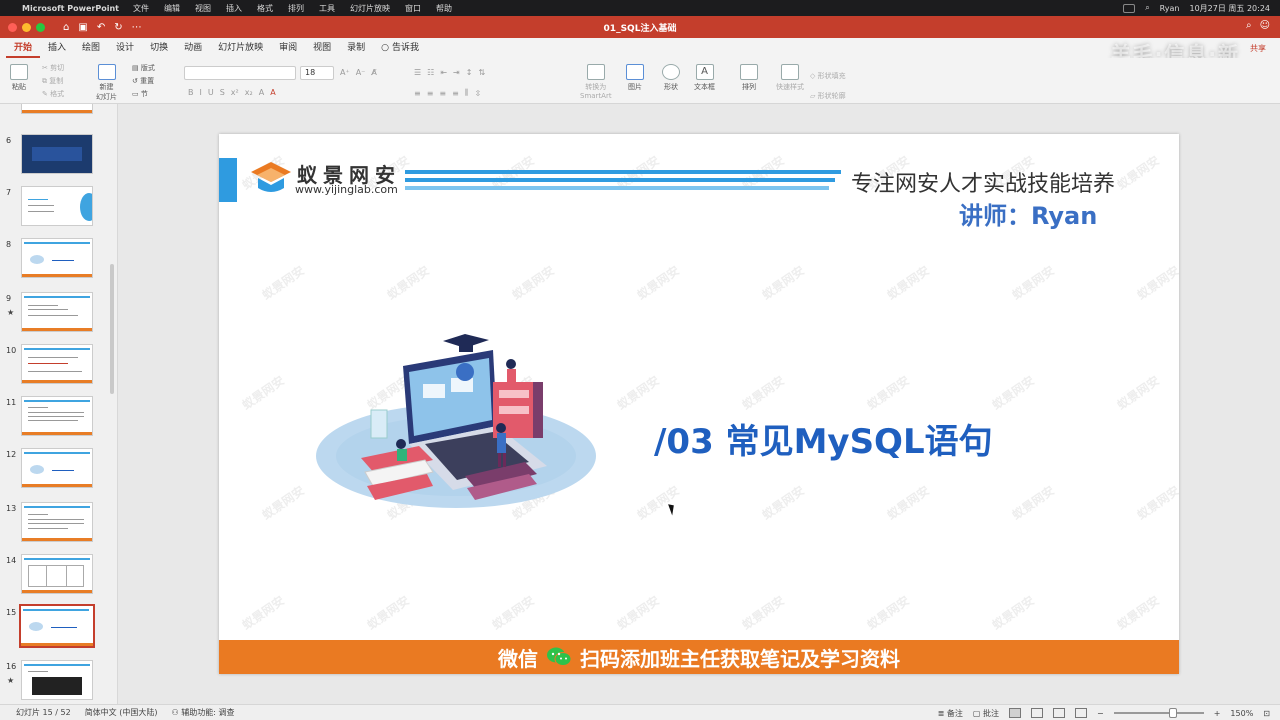 Image resolution: width=1280 pixels, height=720 pixels. What do you see at coordinates (356, 48) in the screenshot?
I see `tab-record: 录制` at bounding box center [356, 48].